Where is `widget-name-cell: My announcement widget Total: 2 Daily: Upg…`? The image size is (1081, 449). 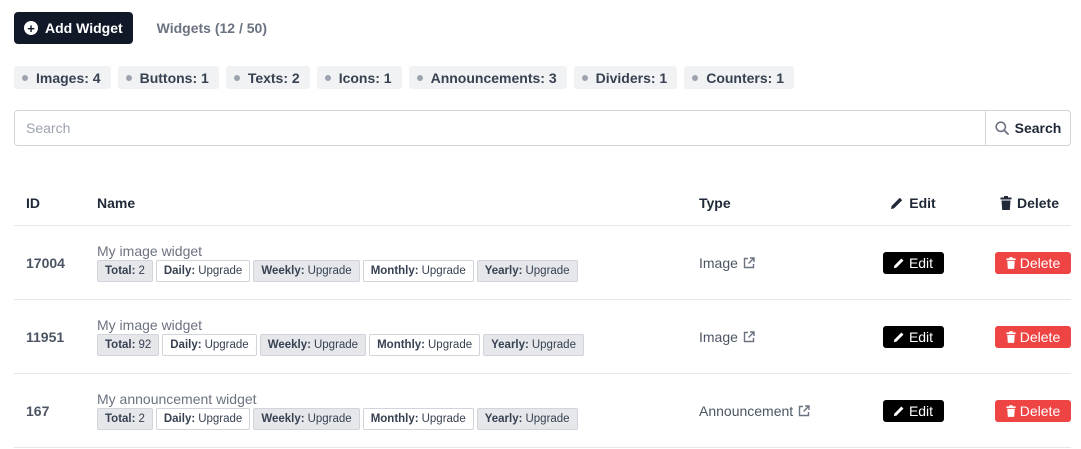
widget-name-cell: My announcement widget Total: 2 Daily: Upg… is located at coordinates (398, 410).